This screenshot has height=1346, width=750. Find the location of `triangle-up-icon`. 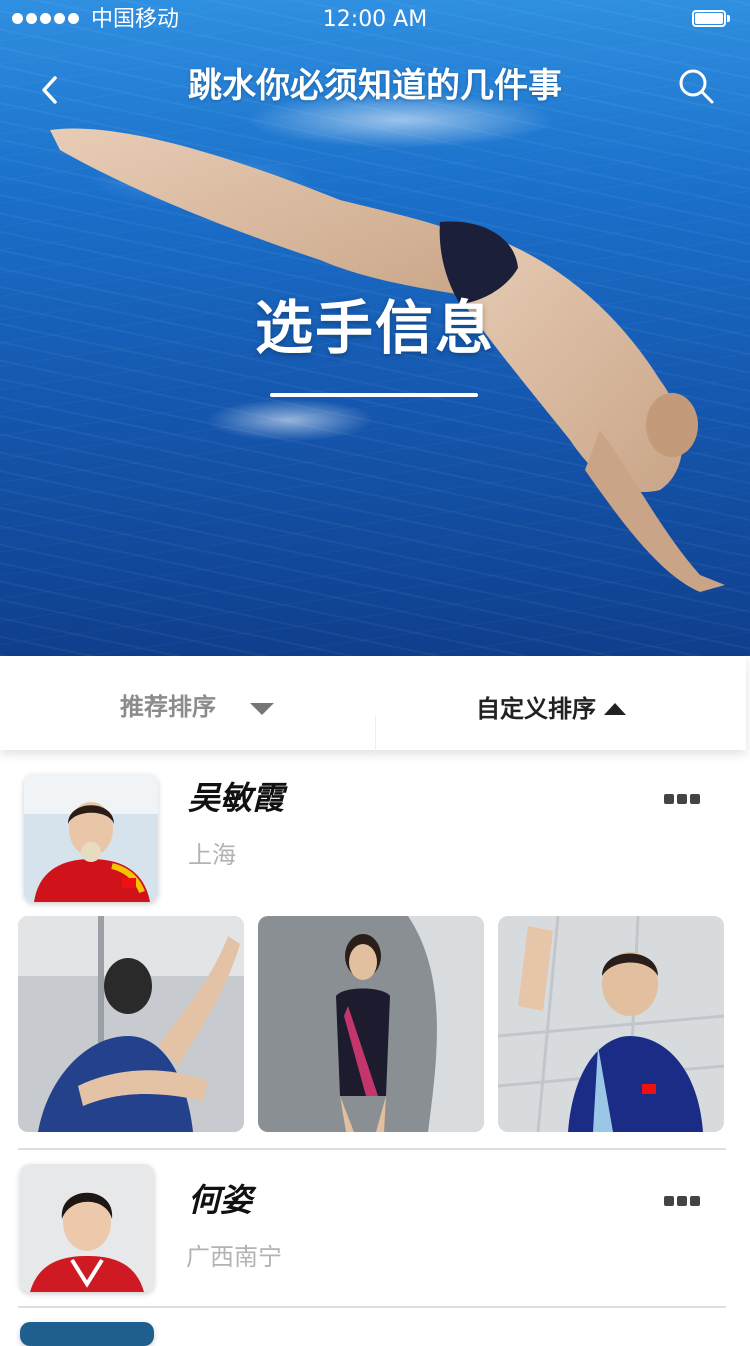

triangle-up-icon is located at coordinates (615, 709).